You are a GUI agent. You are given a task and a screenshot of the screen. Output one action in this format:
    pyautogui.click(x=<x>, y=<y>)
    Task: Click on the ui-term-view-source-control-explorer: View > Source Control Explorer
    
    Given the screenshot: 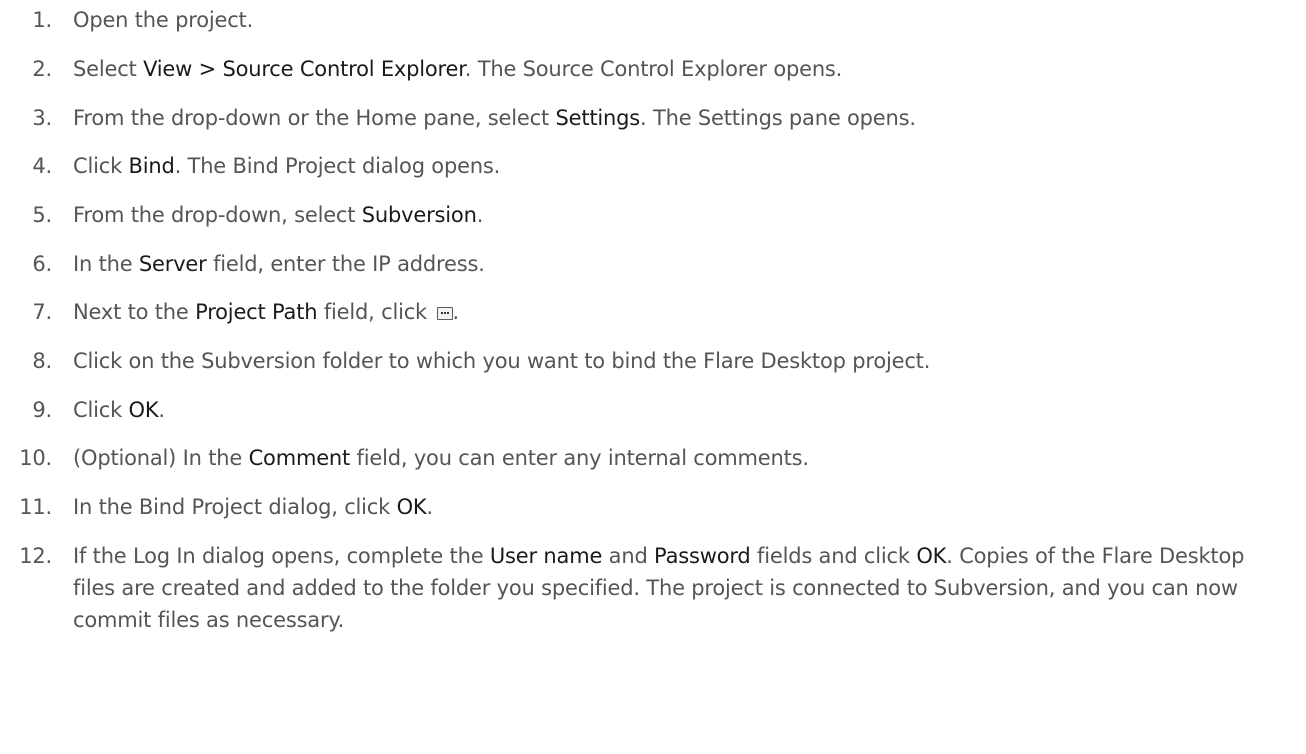 What is the action you would take?
    pyautogui.click(x=304, y=69)
    